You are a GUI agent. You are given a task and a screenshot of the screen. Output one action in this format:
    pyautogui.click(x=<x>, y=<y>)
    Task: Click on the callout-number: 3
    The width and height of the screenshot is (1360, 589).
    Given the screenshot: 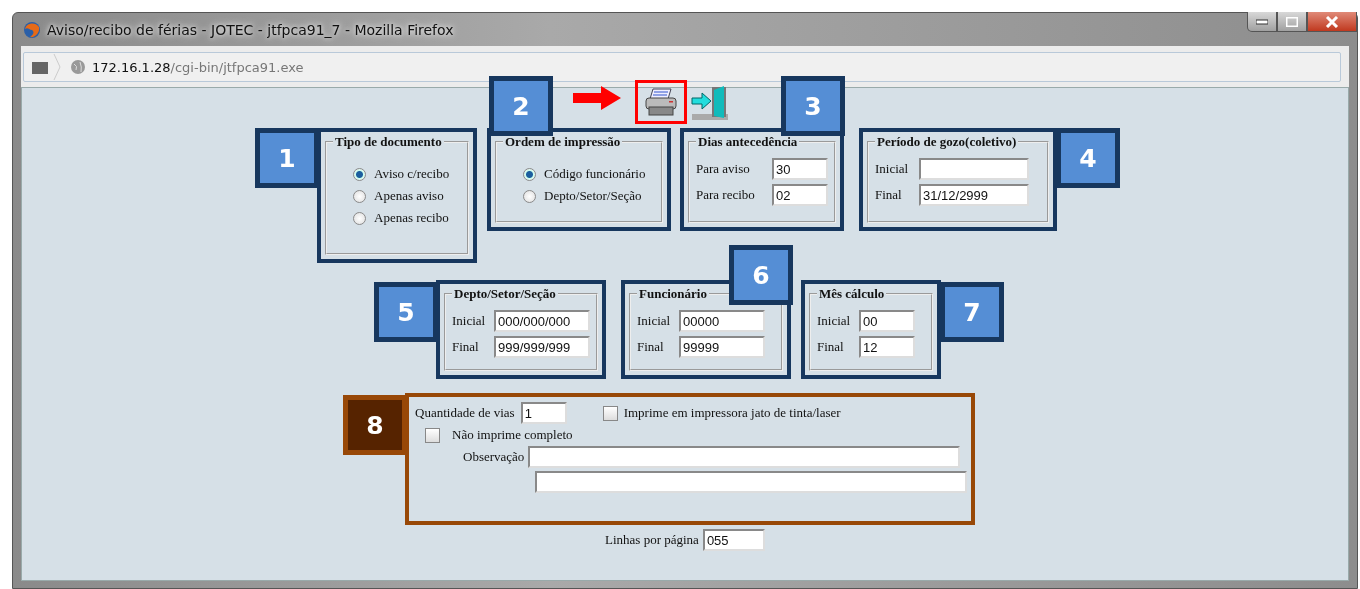 What is the action you would take?
    pyautogui.click(x=813, y=106)
    